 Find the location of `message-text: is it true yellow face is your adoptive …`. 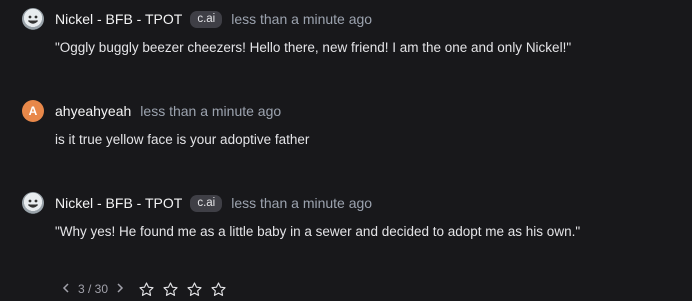

message-text: is it true yellow face is your adoptive … is located at coordinates (182, 139).